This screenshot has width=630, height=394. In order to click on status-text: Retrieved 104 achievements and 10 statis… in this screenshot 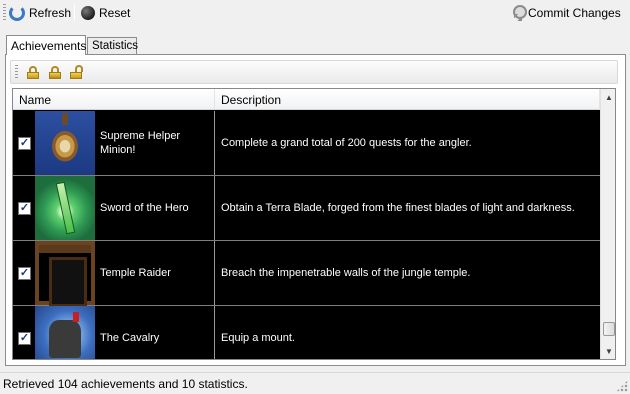, I will do `click(125, 383)`.